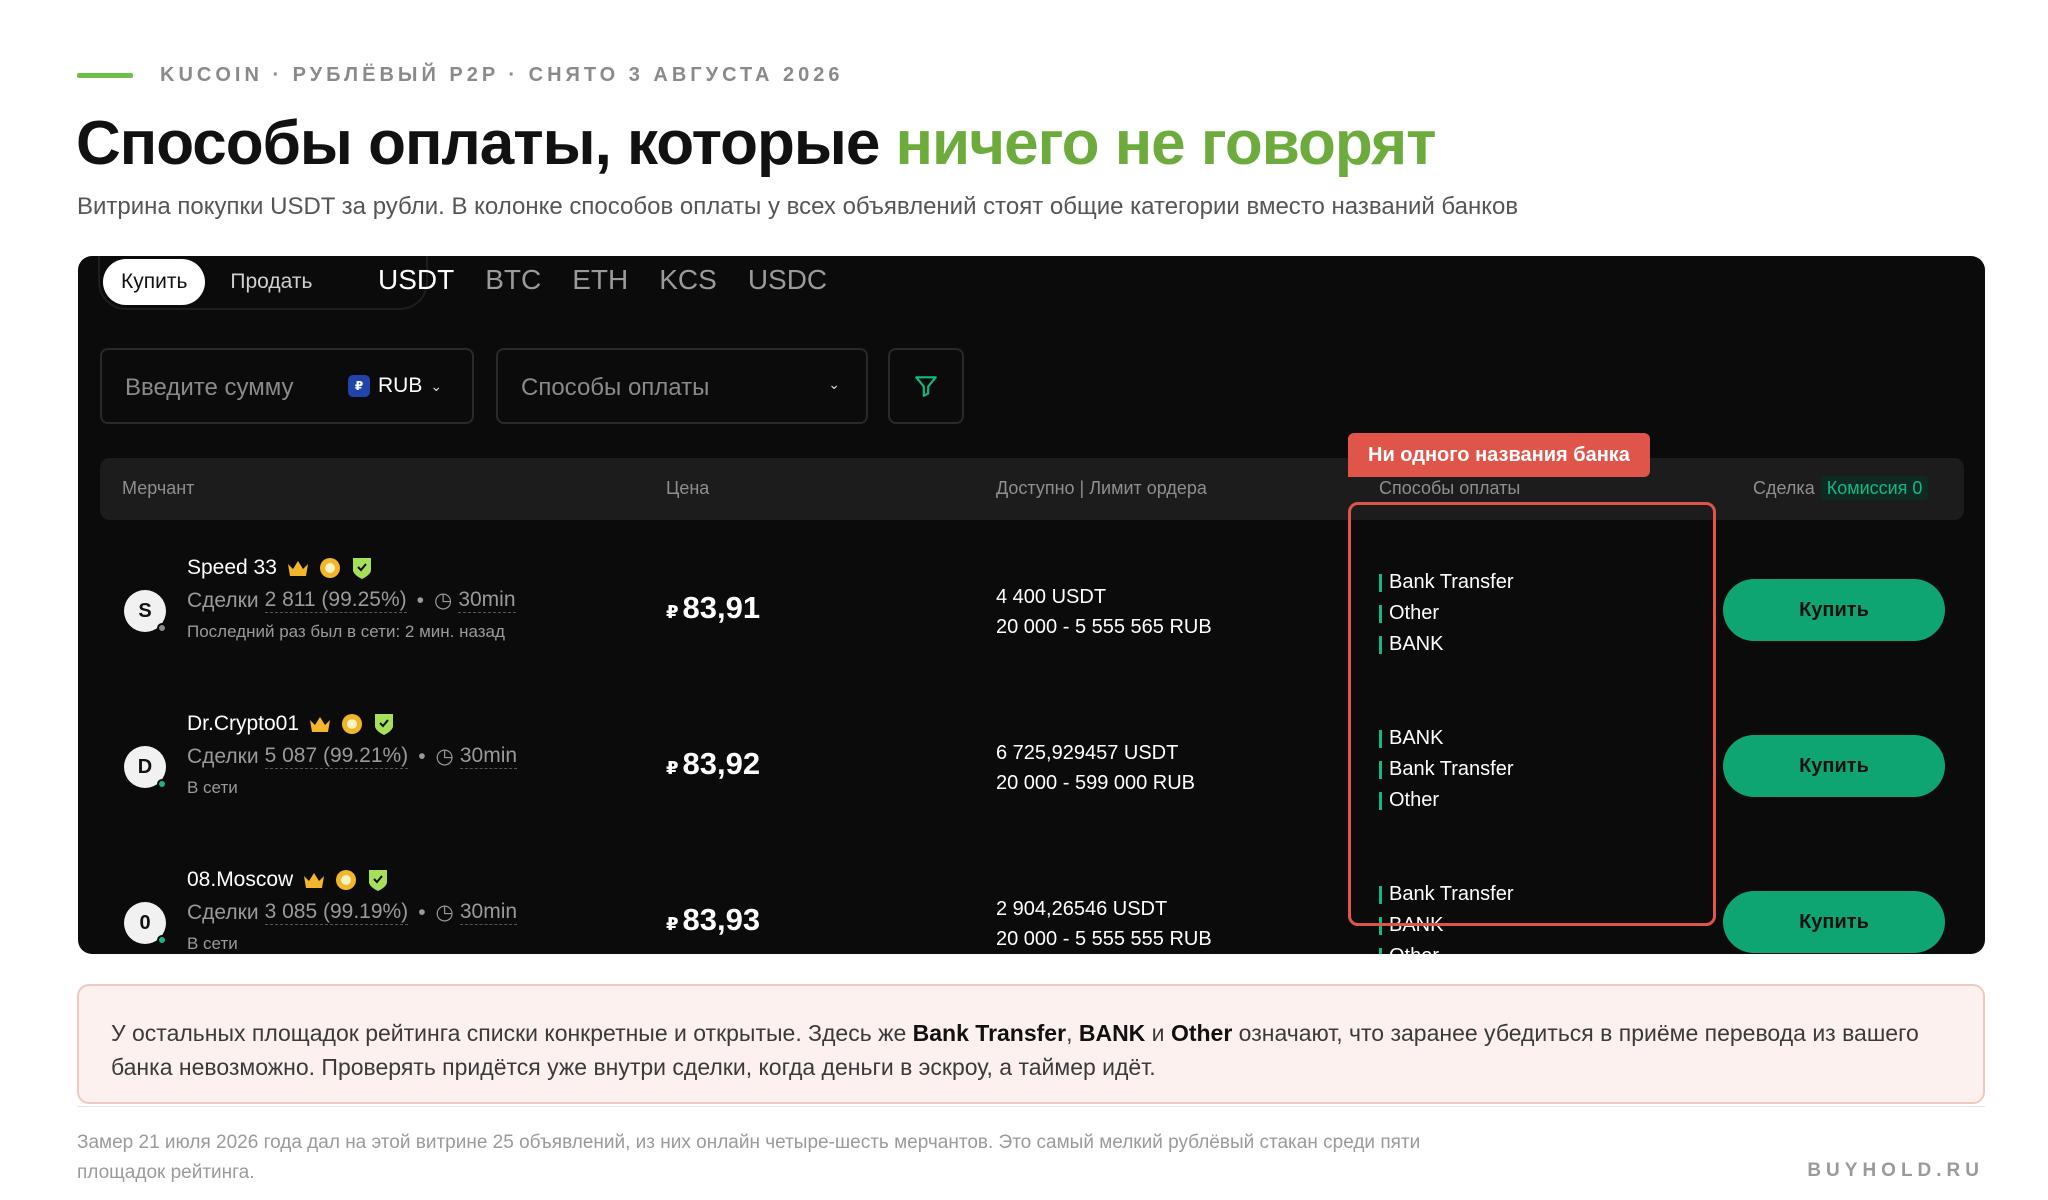 The image size is (2048, 1200). What do you see at coordinates (1104, 612) in the screenshot?
I see `availability: 4 400 USDT 20 000 - 5 555 565 RUB` at bounding box center [1104, 612].